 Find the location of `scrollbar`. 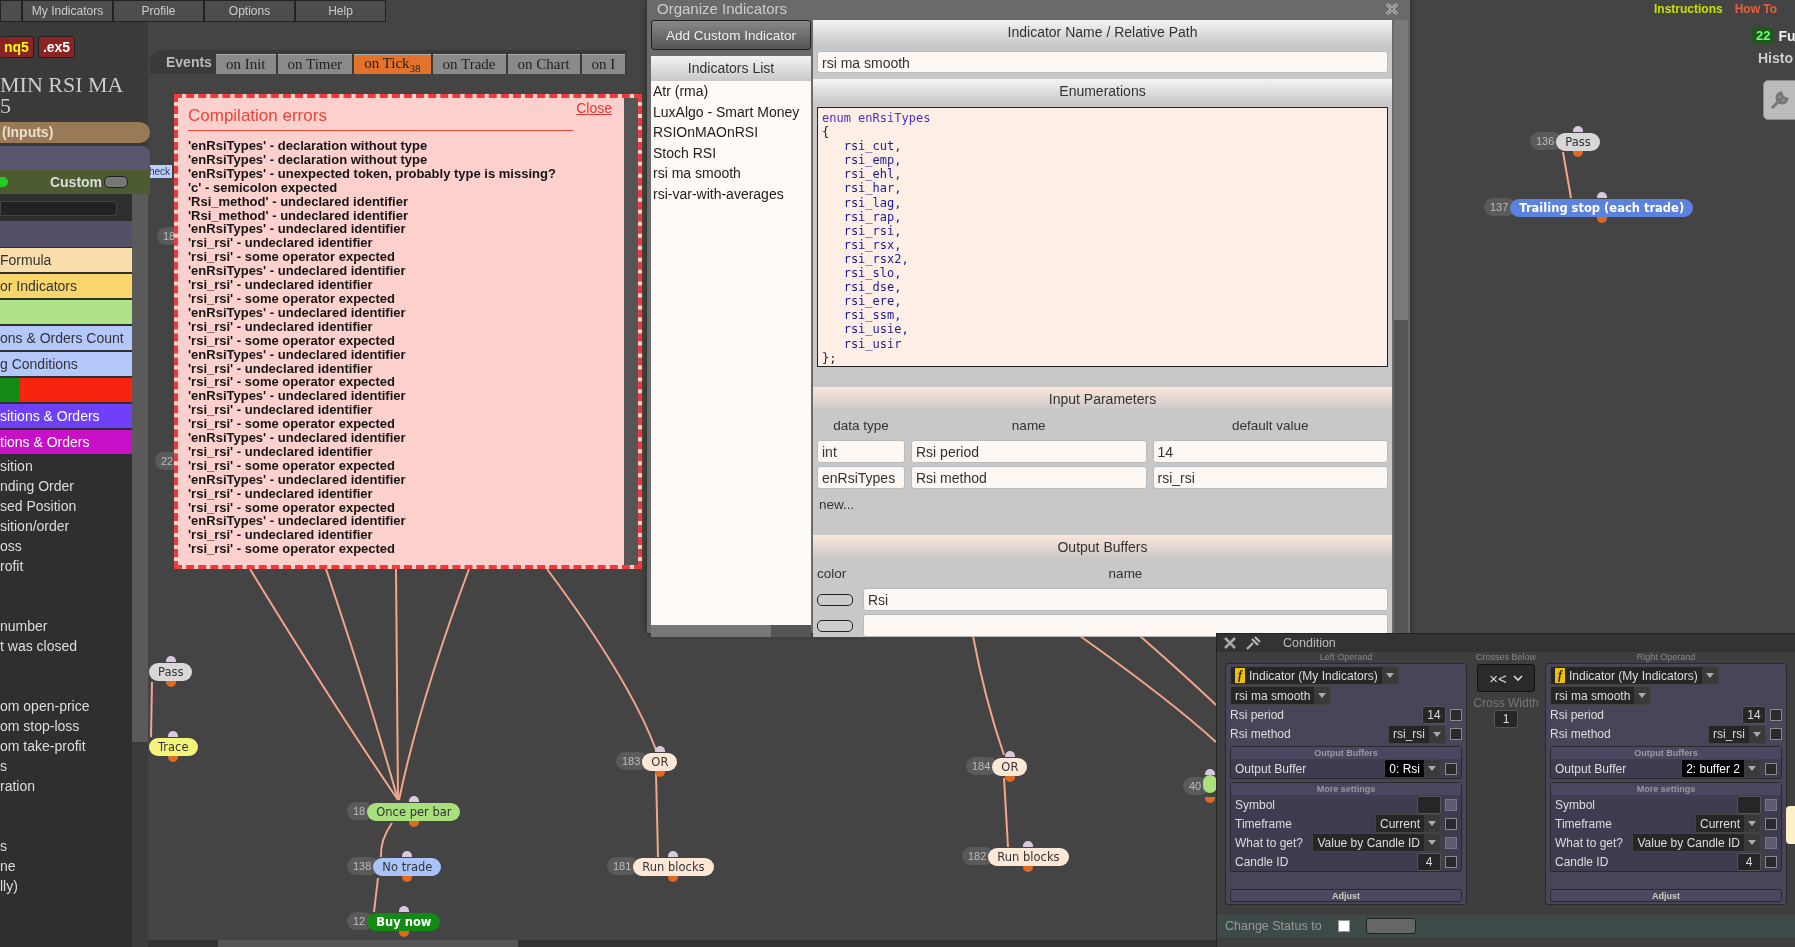

scrollbar is located at coordinates (631, 331).